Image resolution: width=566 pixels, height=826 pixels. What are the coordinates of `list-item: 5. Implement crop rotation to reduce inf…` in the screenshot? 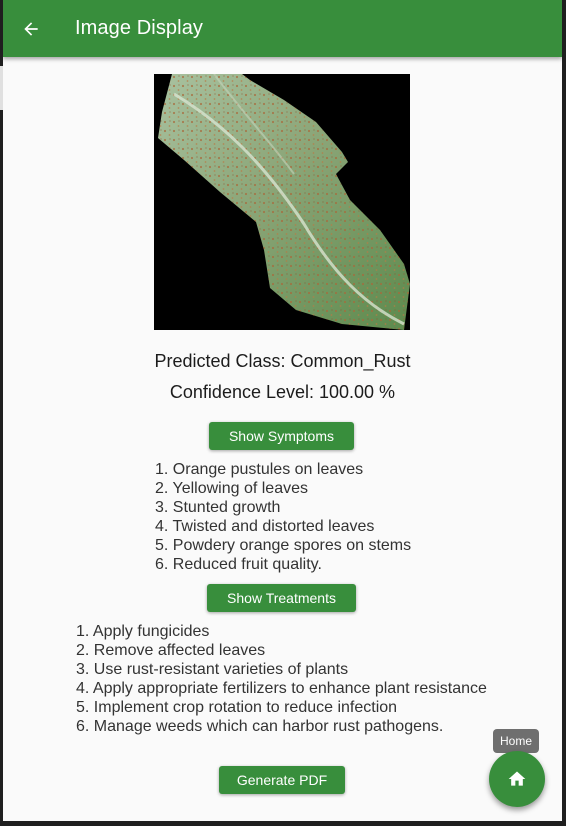 It's located at (237, 707).